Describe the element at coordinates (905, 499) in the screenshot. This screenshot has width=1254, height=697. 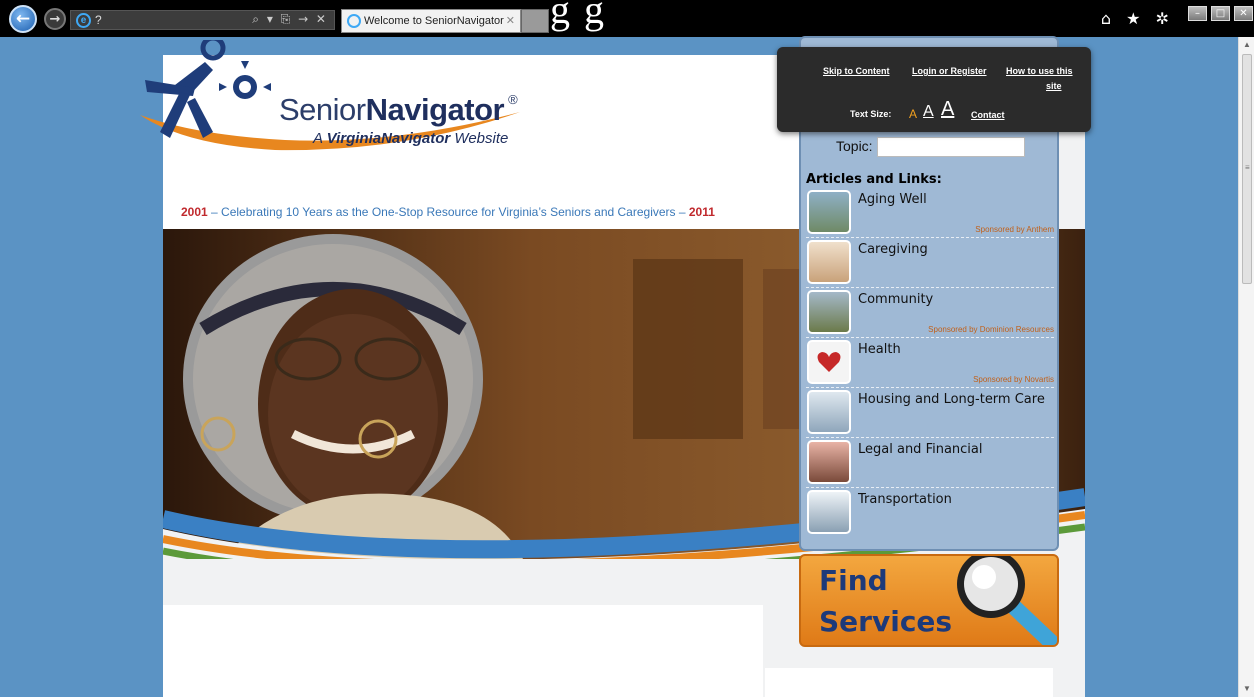
I see `sidebar-item-label: Transportation` at that location.